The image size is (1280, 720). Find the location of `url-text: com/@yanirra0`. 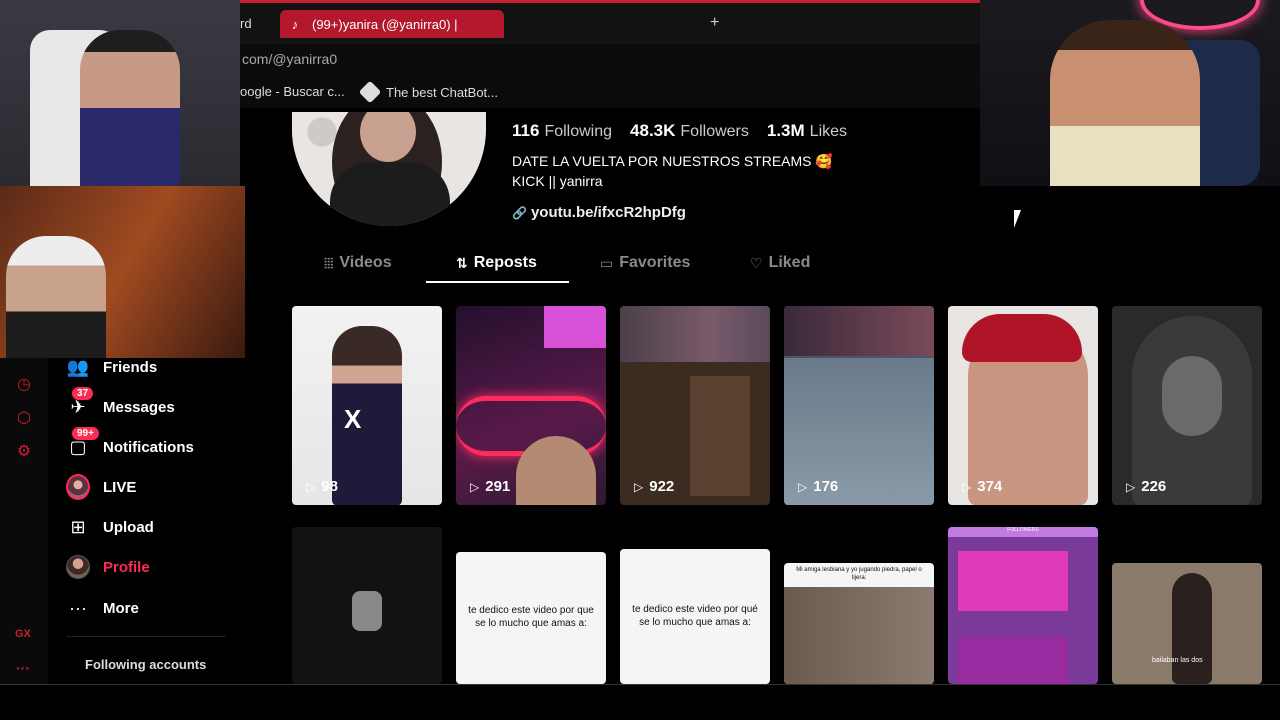

url-text: com/@yanirra0 is located at coordinates (290, 59).